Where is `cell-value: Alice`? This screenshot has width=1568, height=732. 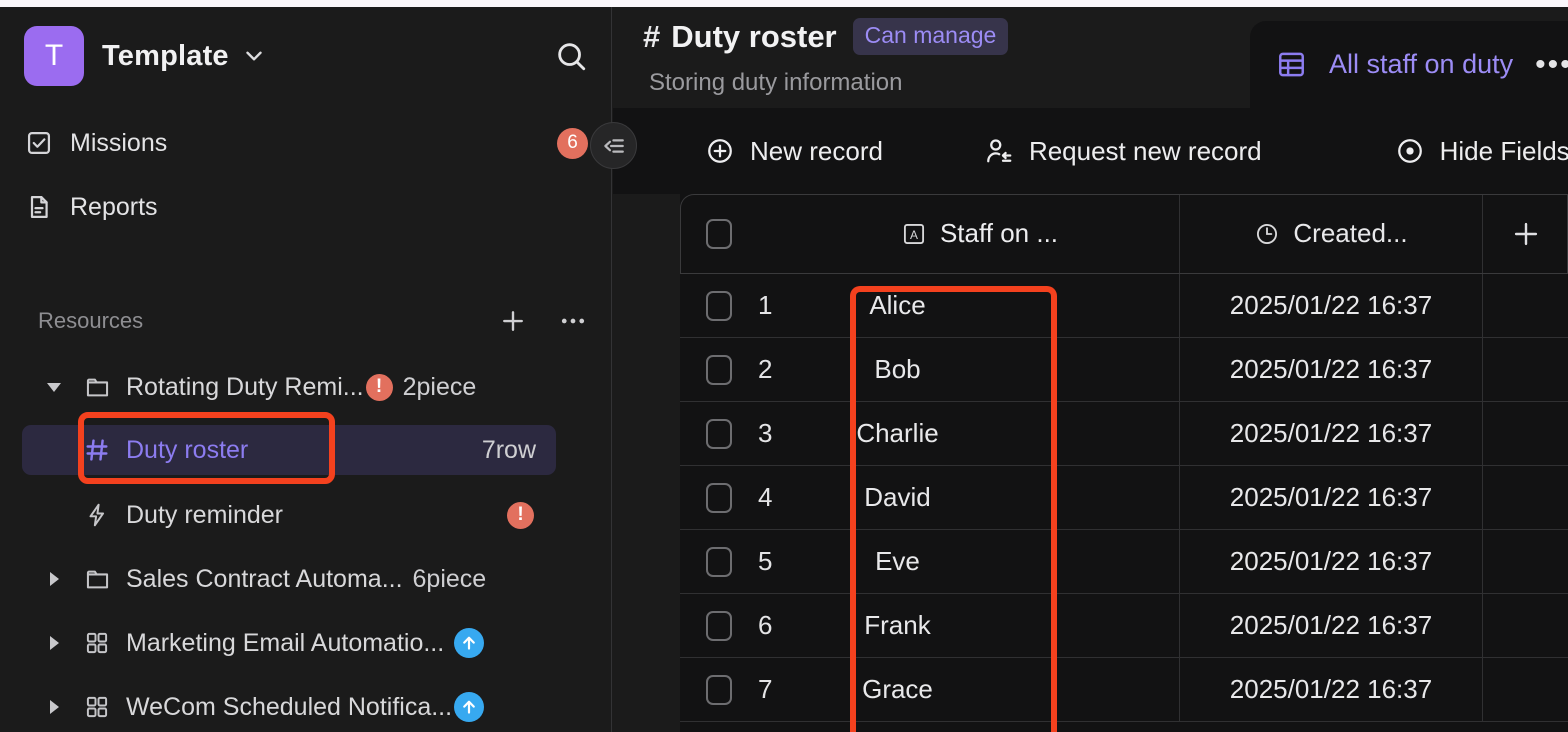 cell-value: Alice is located at coordinates (897, 305).